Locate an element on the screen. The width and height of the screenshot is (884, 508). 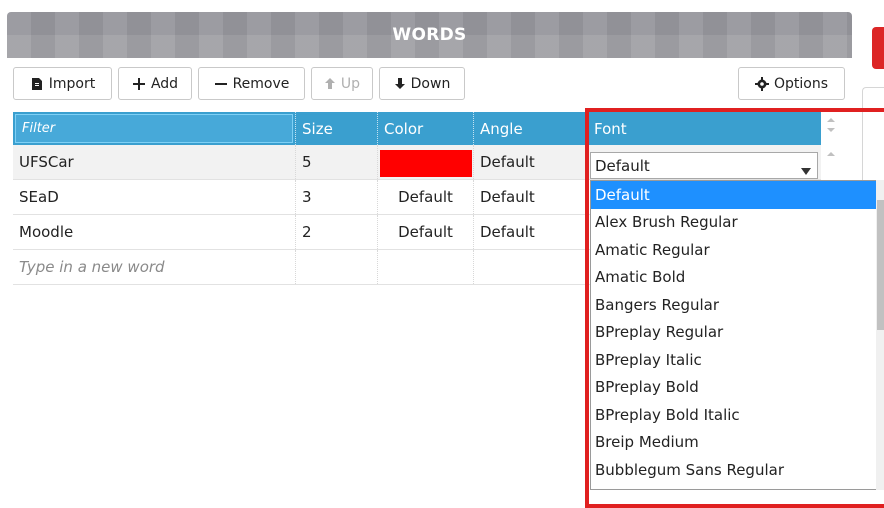
chevron-down-icon is located at coordinates (806, 171).